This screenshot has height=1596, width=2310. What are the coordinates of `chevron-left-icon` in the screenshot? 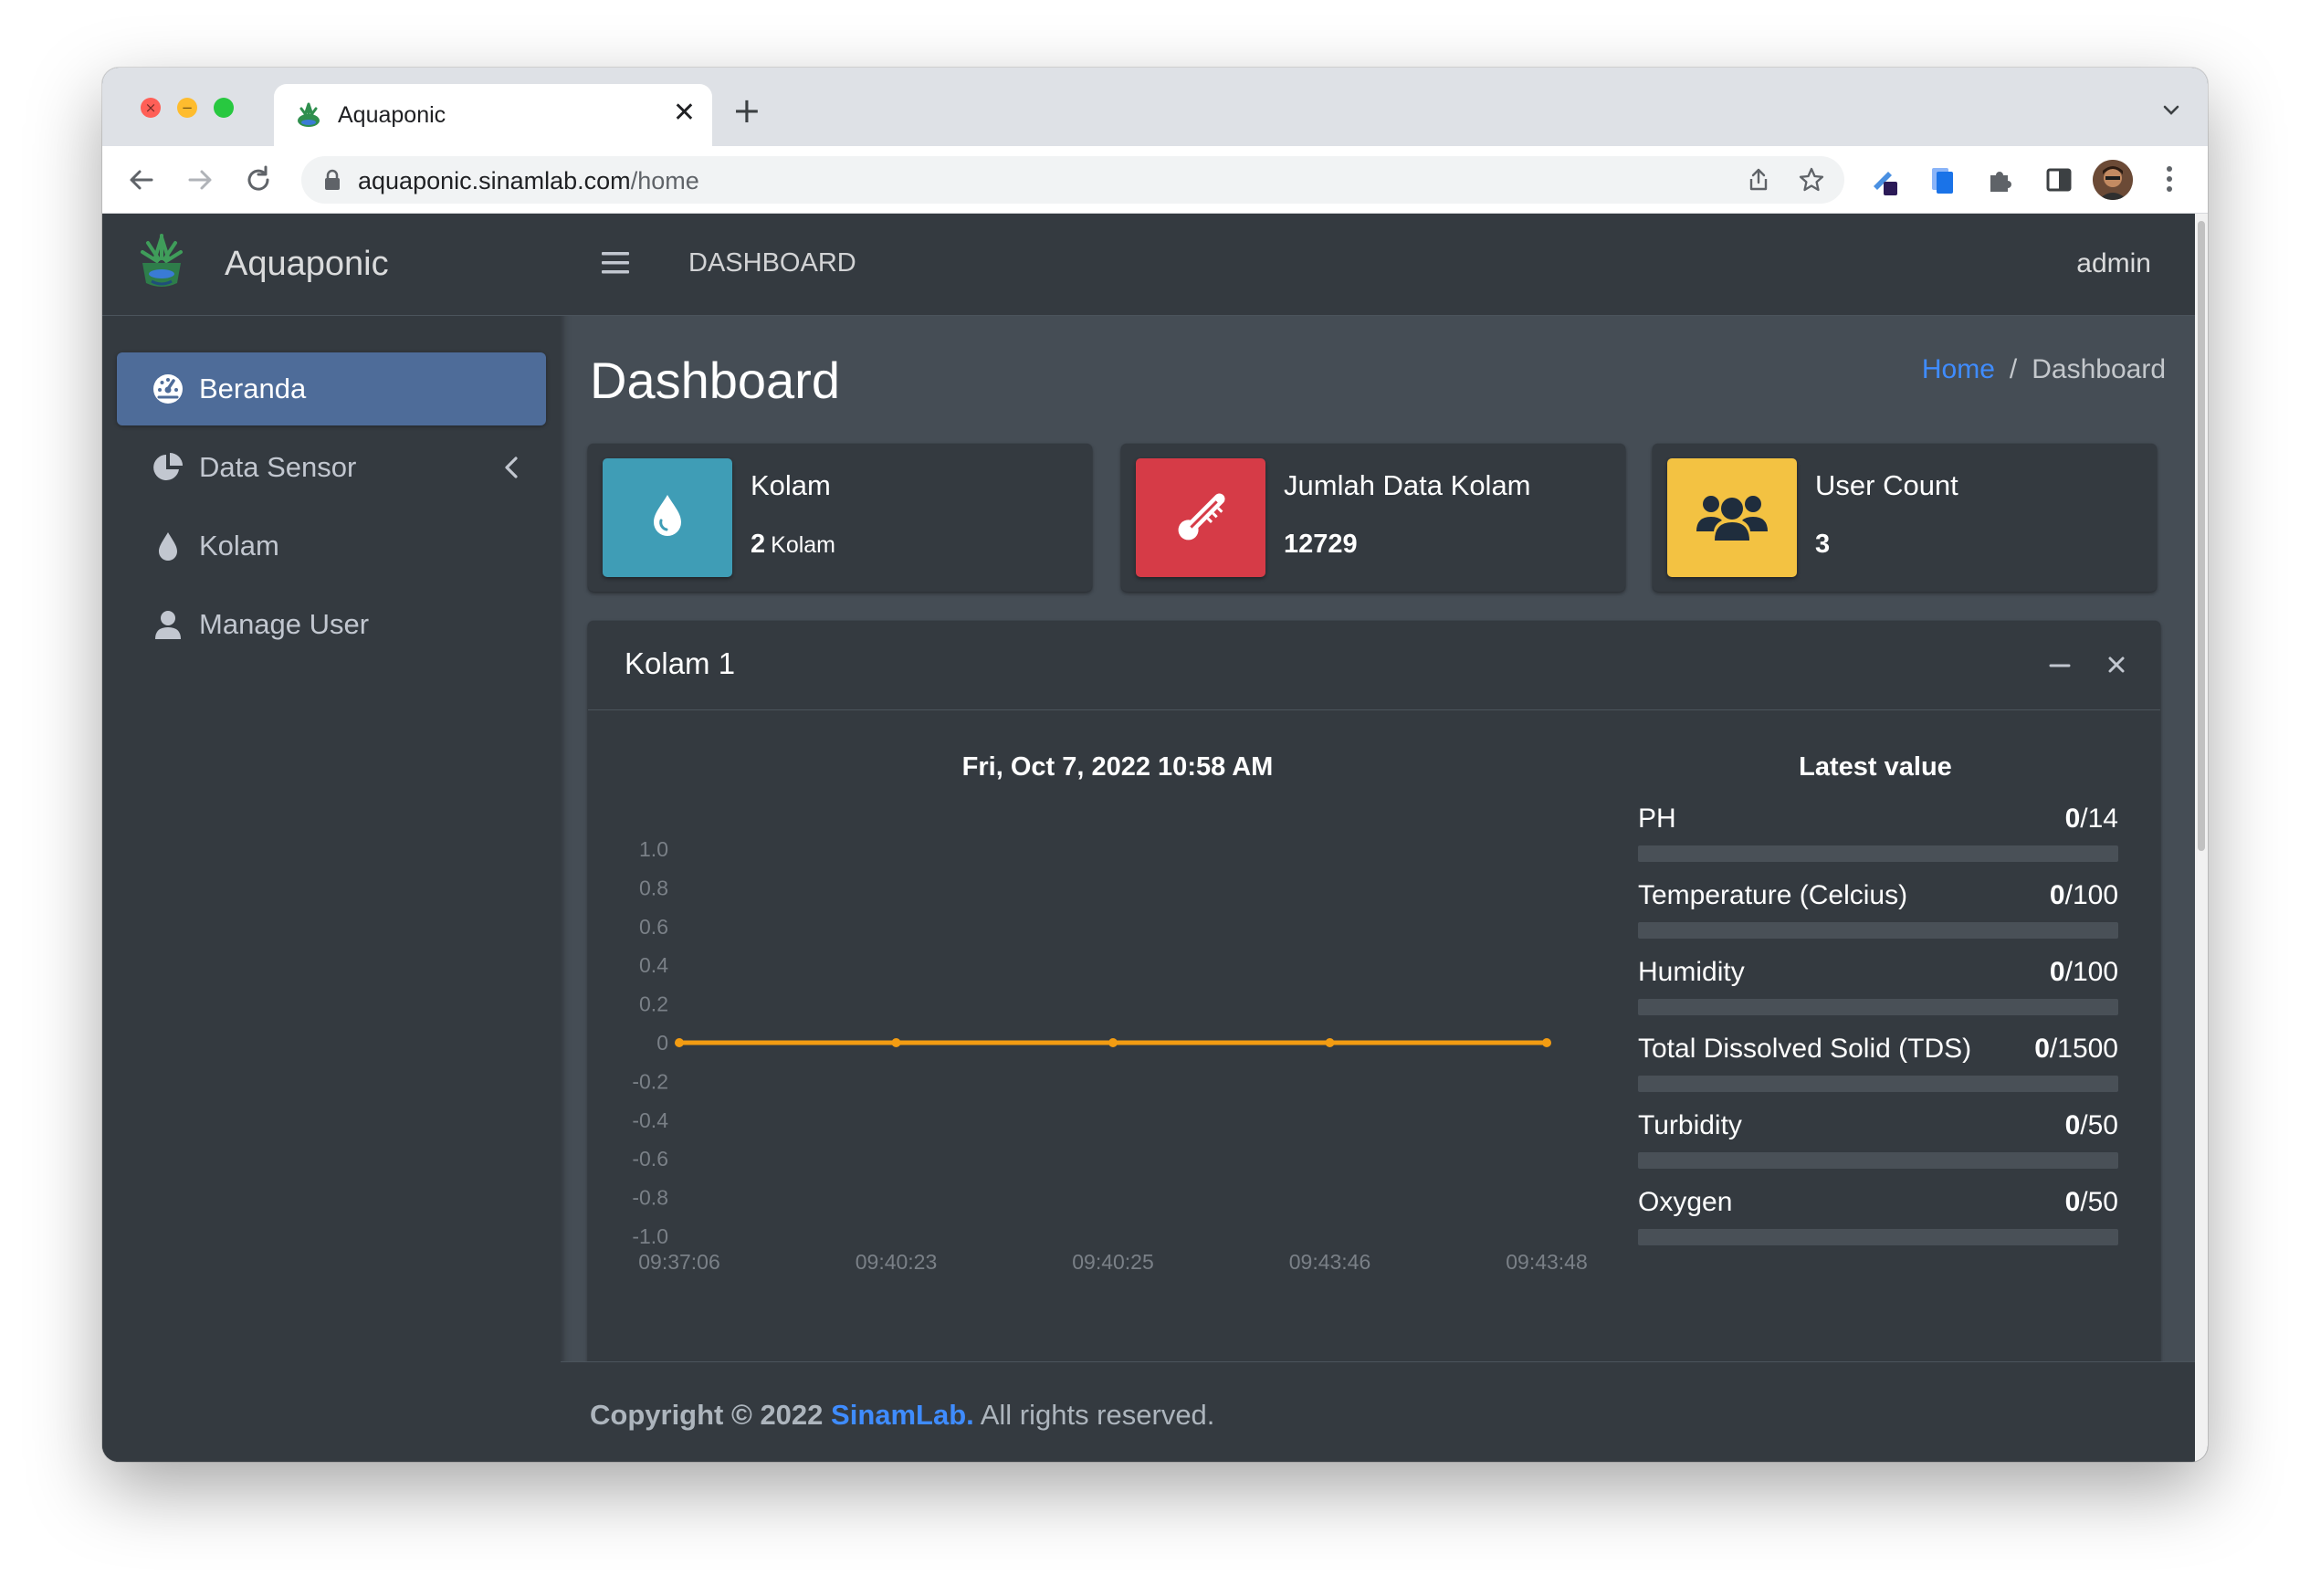 It's located at (511, 467).